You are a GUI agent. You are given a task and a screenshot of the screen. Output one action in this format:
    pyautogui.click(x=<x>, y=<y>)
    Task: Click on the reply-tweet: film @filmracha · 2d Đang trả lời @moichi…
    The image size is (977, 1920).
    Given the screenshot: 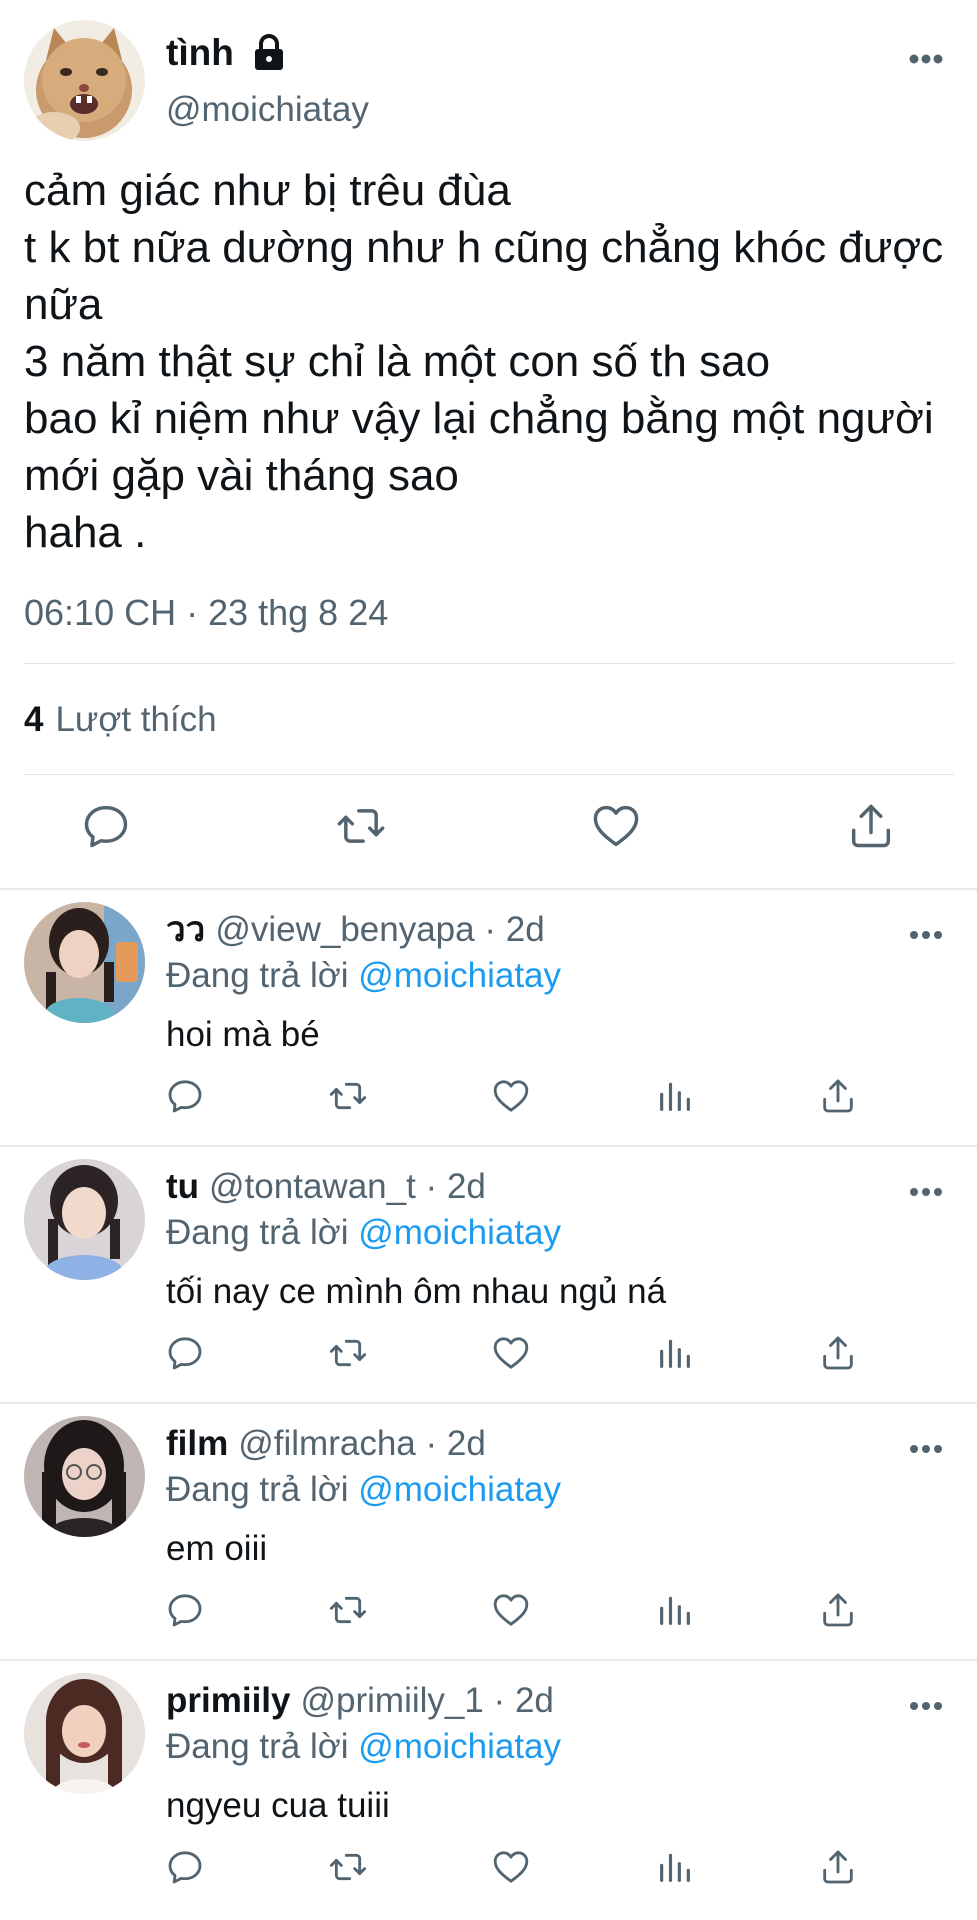 What is the action you would take?
    pyautogui.click(x=488, y=1532)
    